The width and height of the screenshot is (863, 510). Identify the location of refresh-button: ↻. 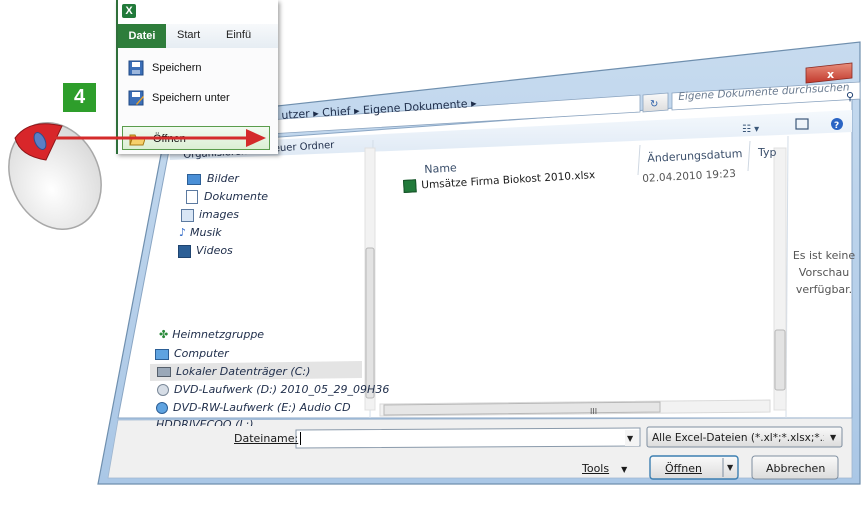
(655, 102).